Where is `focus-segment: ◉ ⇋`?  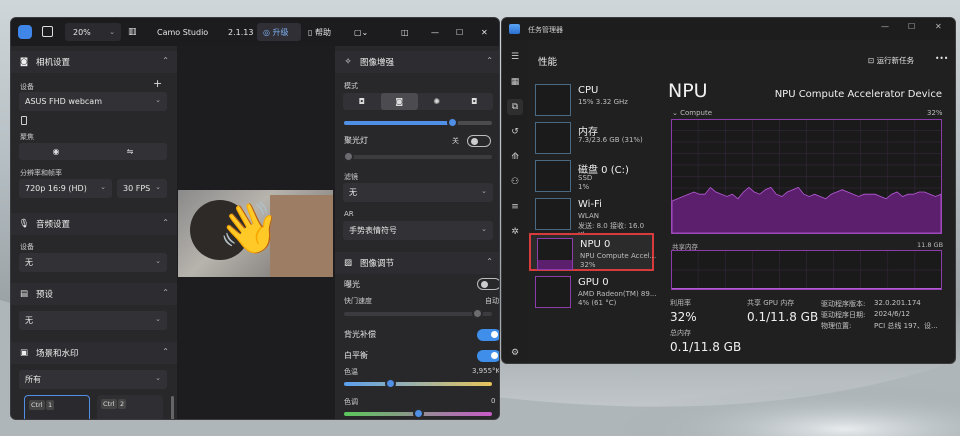
focus-segment: ◉ ⇋ is located at coordinates (93, 151).